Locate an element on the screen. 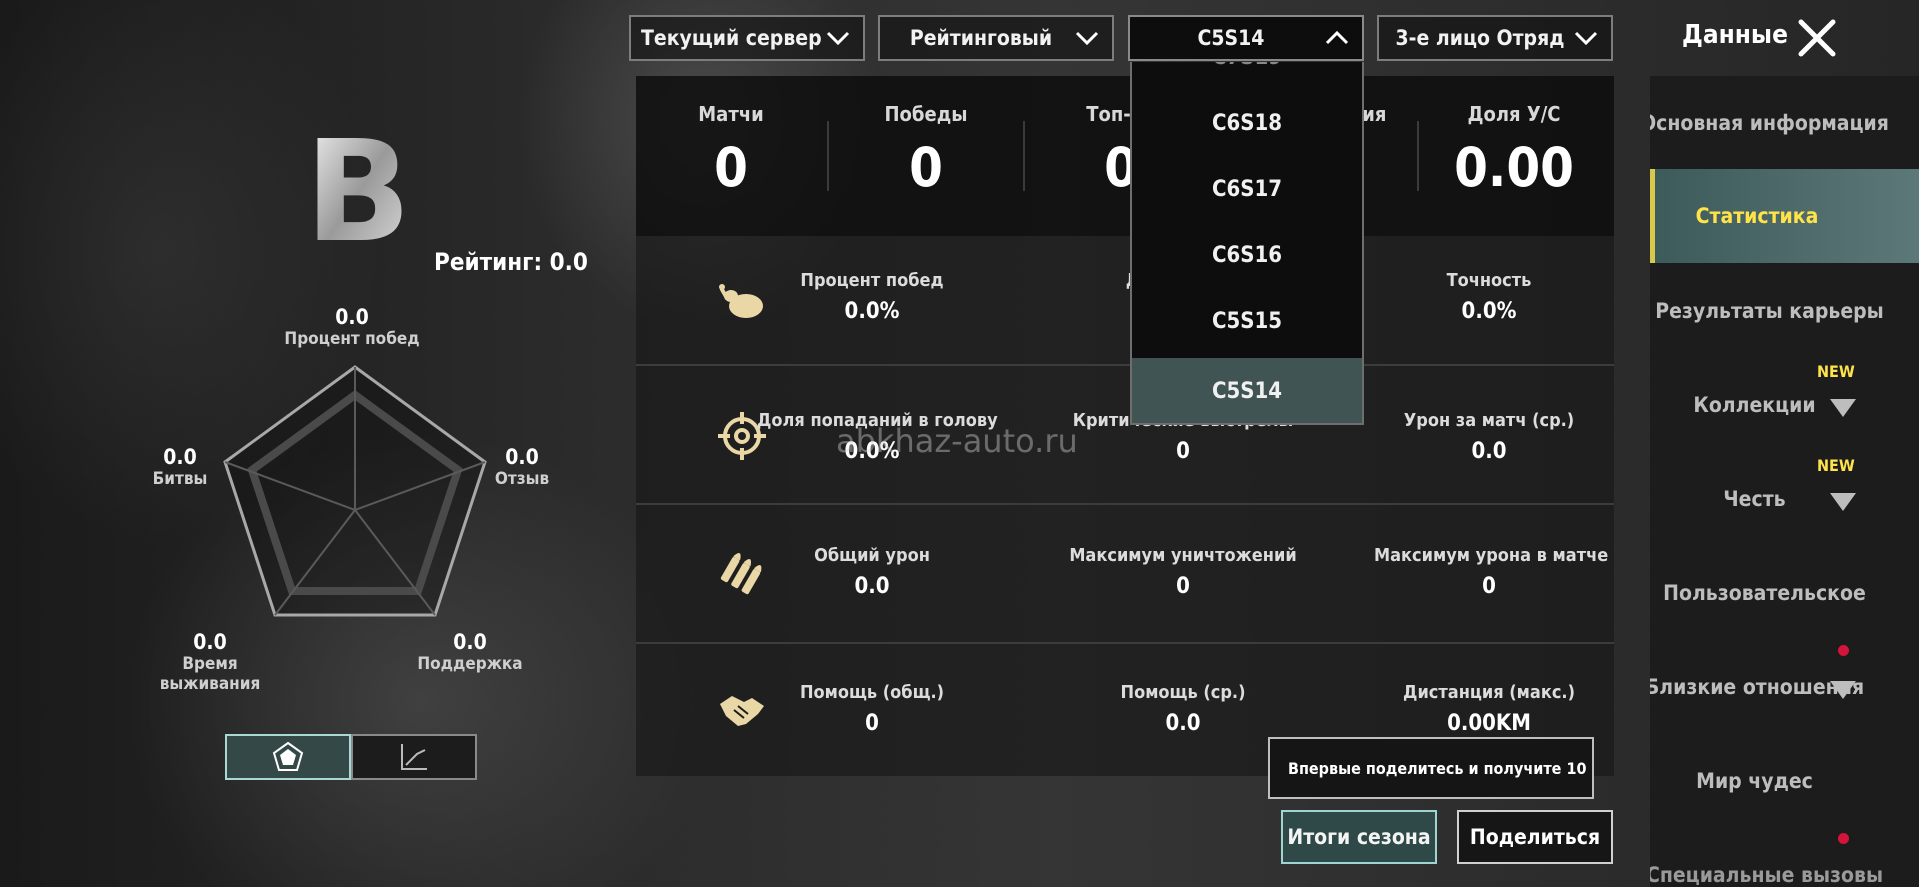 This screenshot has width=1919, height=887. stat-label: Процент побед is located at coordinates (872, 280).